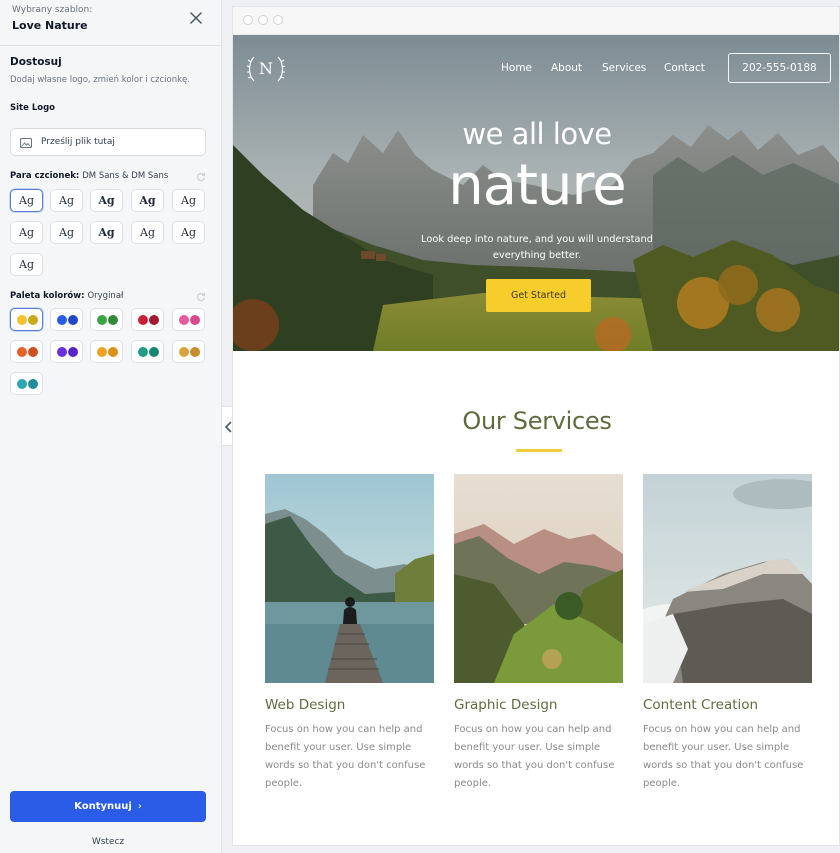 This screenshot has width=840, height=853. What do you see at coordinates (78, 142) in the screenshot?
I see `upload-label: Prześlij plik tutaj` at bounding box center [78, 142].